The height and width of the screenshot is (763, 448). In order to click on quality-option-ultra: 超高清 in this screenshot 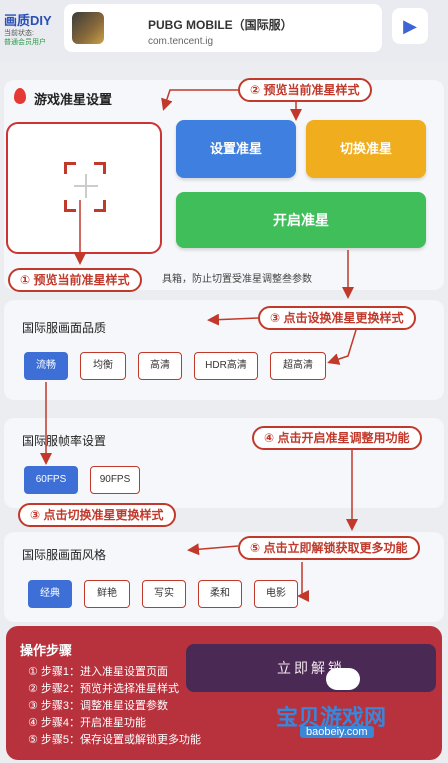, I will do `click(298, 366)`.